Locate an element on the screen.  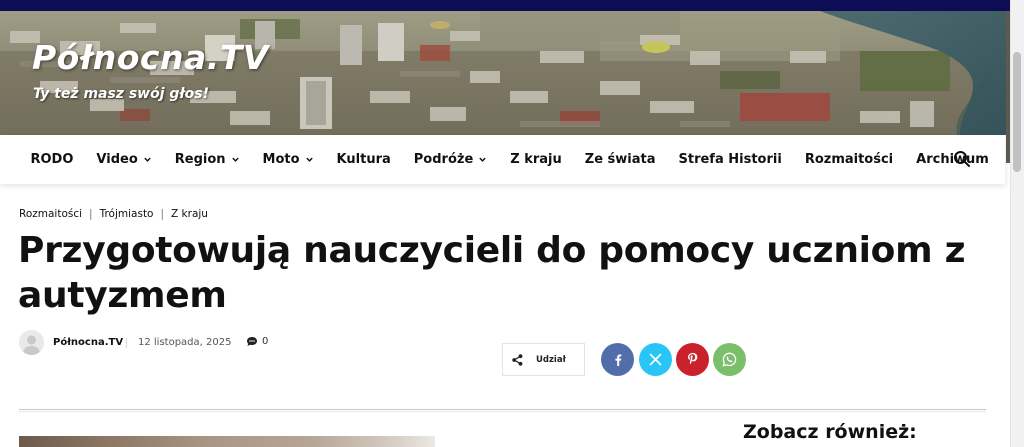
nav-item-label: Region is located at coordinates (200, 159).